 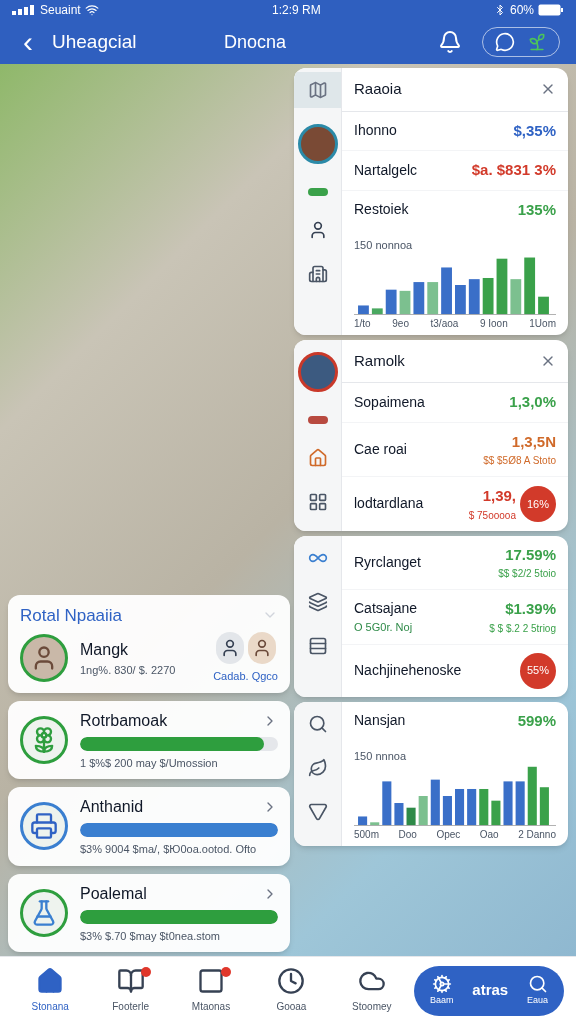 What do you see at coordinates (536, 209) in the screenshot?
I see `row-value: 135%` at bounding box center [536, 209].